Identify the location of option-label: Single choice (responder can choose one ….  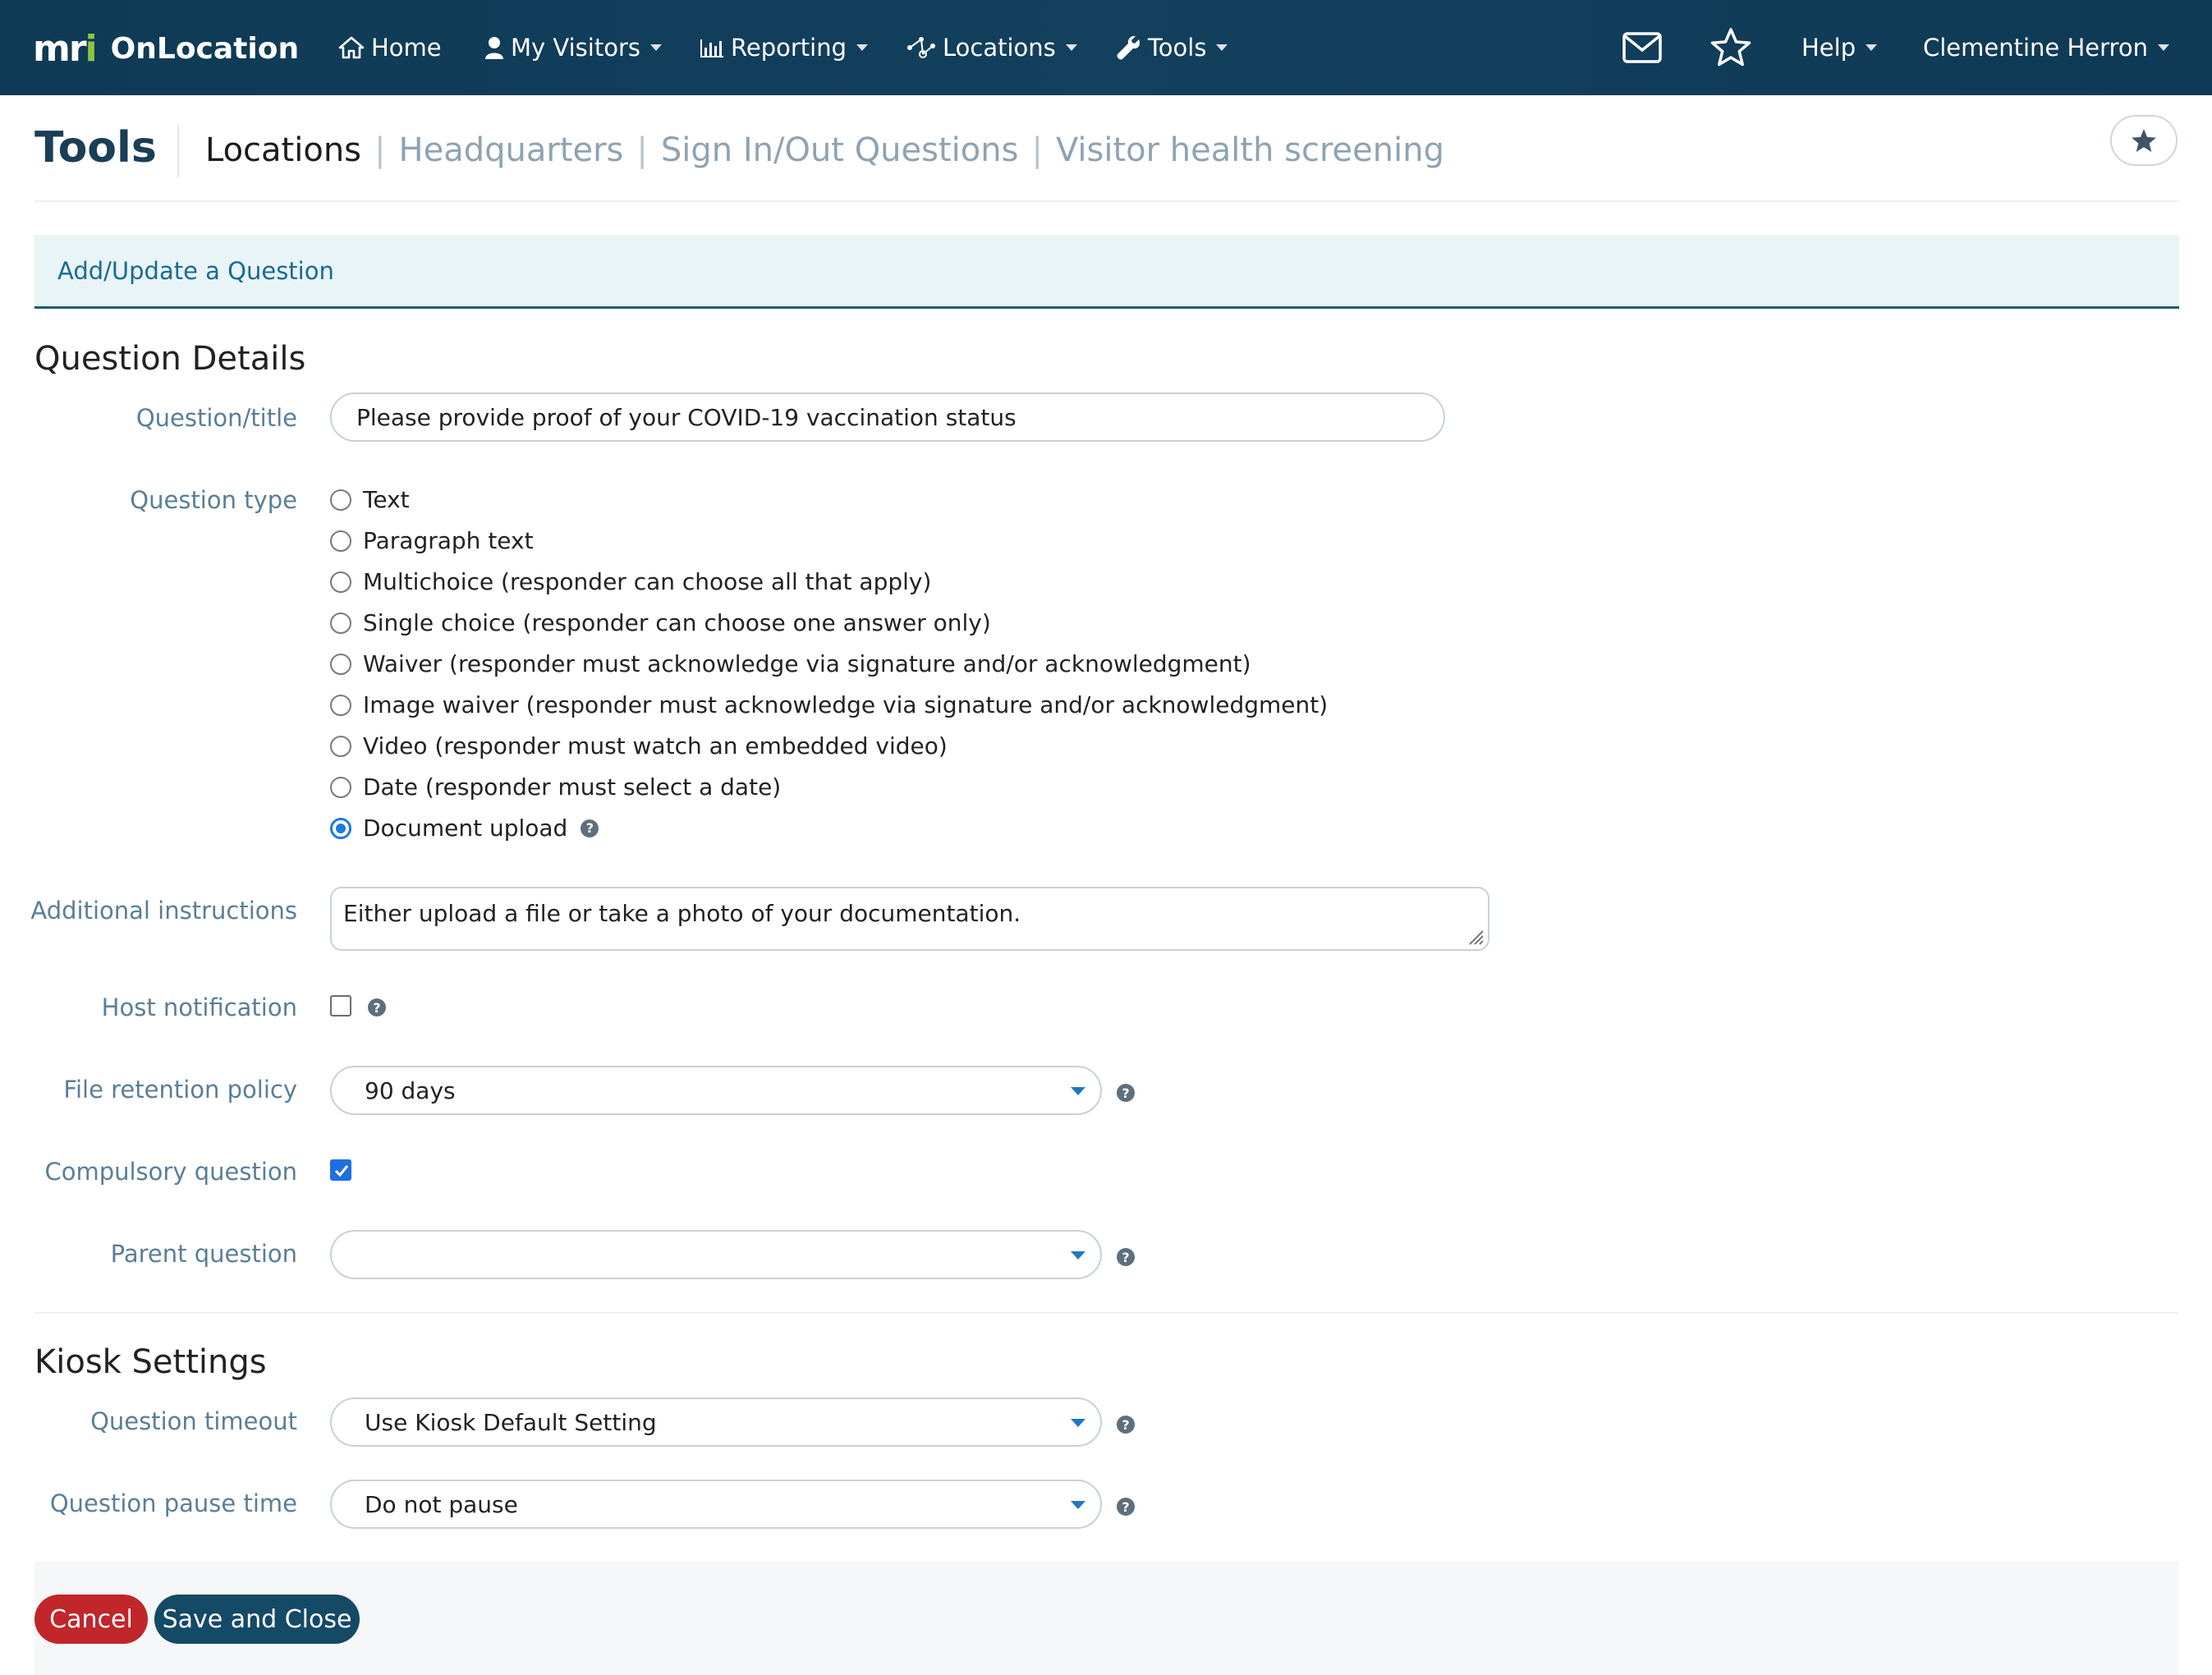
(677, 622).